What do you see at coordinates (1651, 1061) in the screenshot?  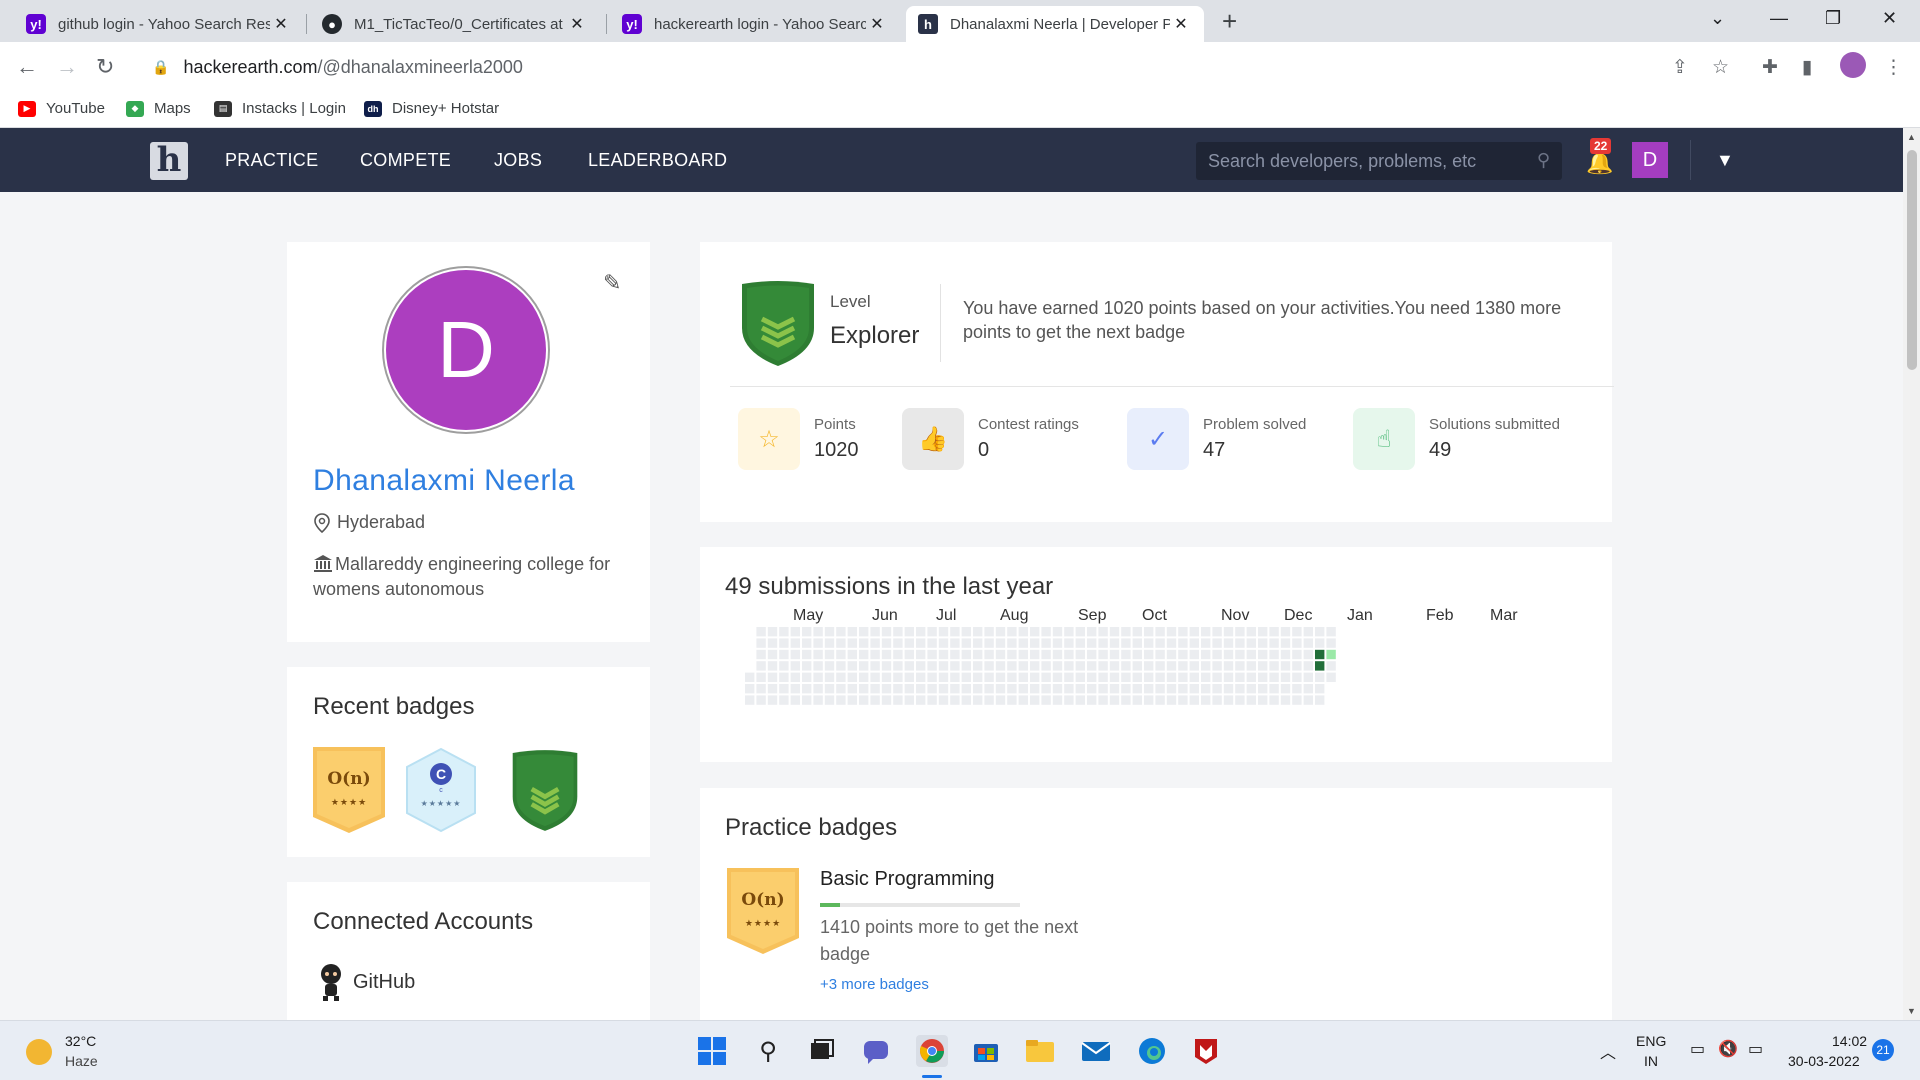 I see `language-region: IN` at bounding box center [1651, 1061].